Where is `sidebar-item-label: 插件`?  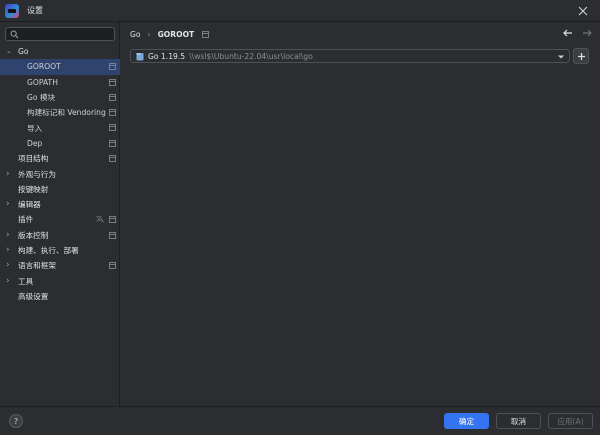 sidebar-item-label: 插件 is located at coordinates (26, 220).